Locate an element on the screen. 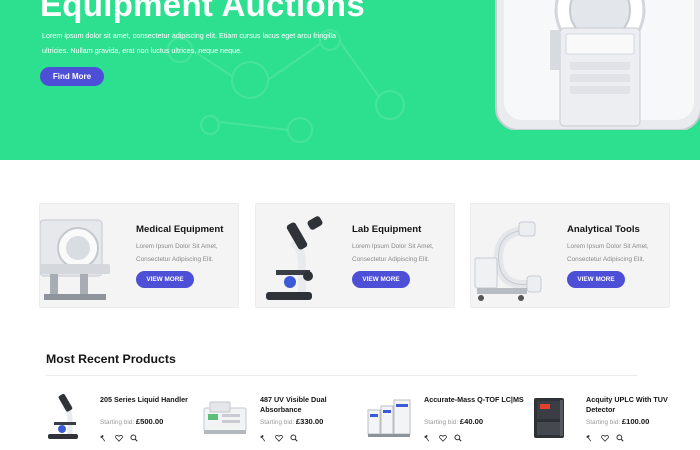  product-price: Starting bid: £500.00 is located at coordinates (131, 421).